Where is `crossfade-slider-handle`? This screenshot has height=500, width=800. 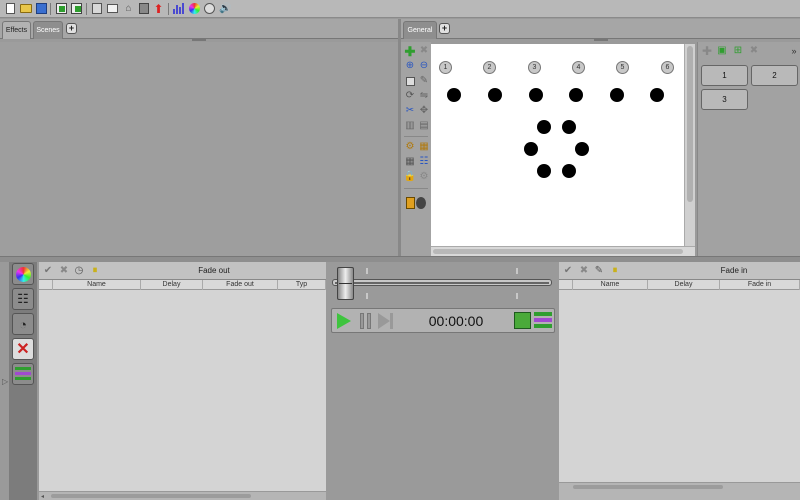
crossfade-slider-handle is located at coordinates (345, 283).